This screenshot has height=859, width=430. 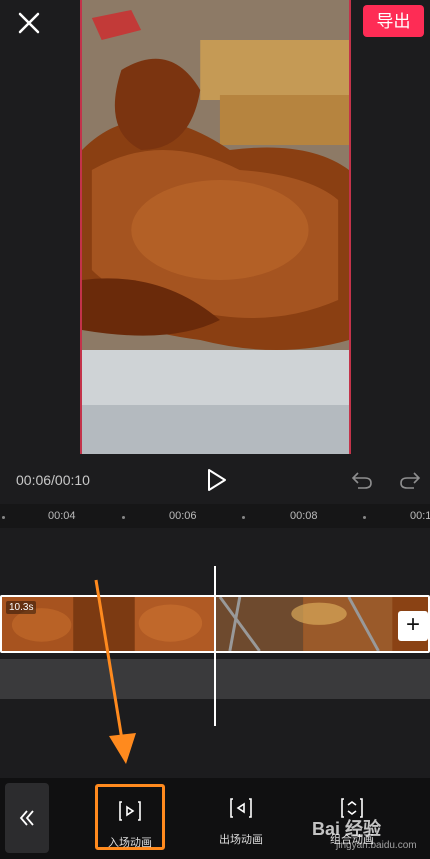 I want to click on close-button, so click(x=29, y=23).